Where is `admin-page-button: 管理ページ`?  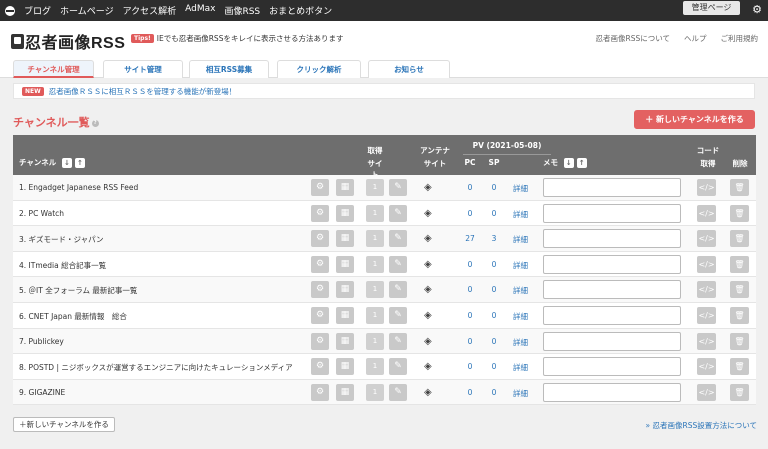 admin-page-button: 管理ページ is located at coordinates (711, 8).